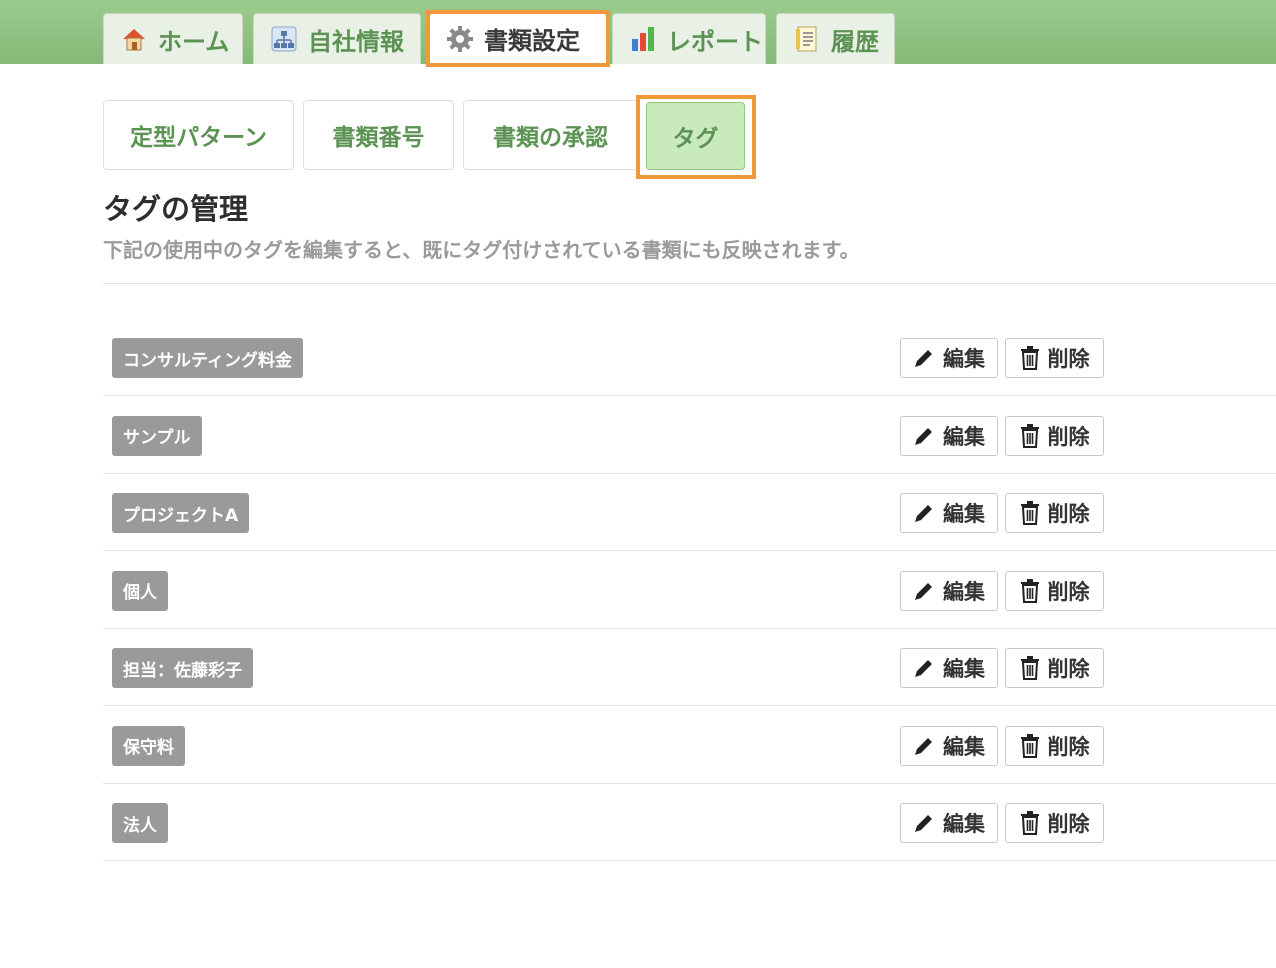 This screenshot has width=1276, height=968. Describe the element at coordinates (194, 41) in the screenshot. I see `tab-home-label: ホーム` at that location.